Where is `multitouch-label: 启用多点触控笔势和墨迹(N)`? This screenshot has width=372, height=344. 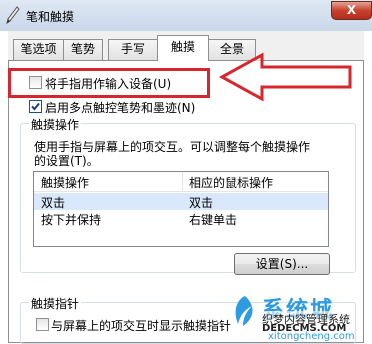 multitouch-label: 启用多点触控笔势和墨迹(N) is located at coordinates (120, 108).